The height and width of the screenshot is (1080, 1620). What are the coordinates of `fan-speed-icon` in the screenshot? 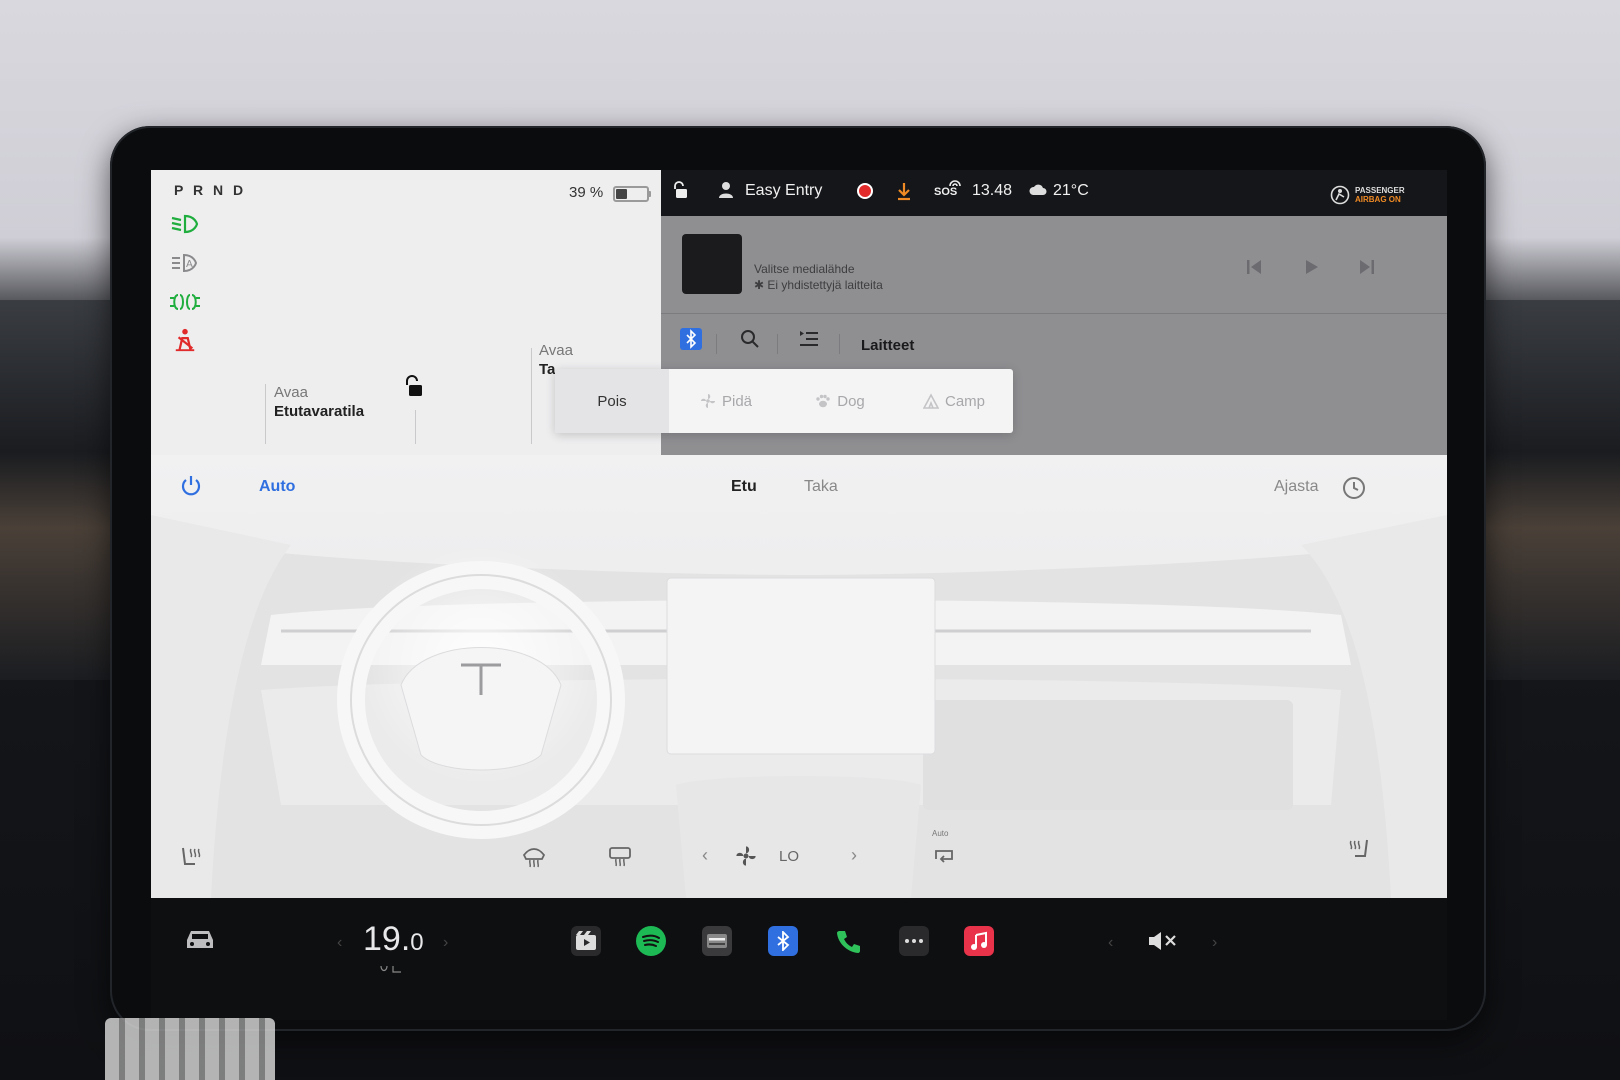 It's located at (746, 856).